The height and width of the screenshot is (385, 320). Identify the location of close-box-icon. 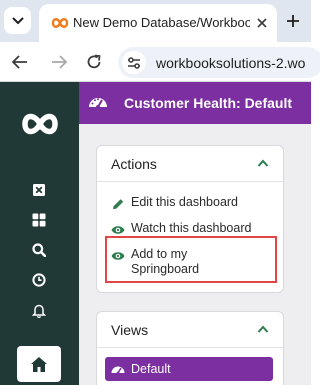
(39, 190).